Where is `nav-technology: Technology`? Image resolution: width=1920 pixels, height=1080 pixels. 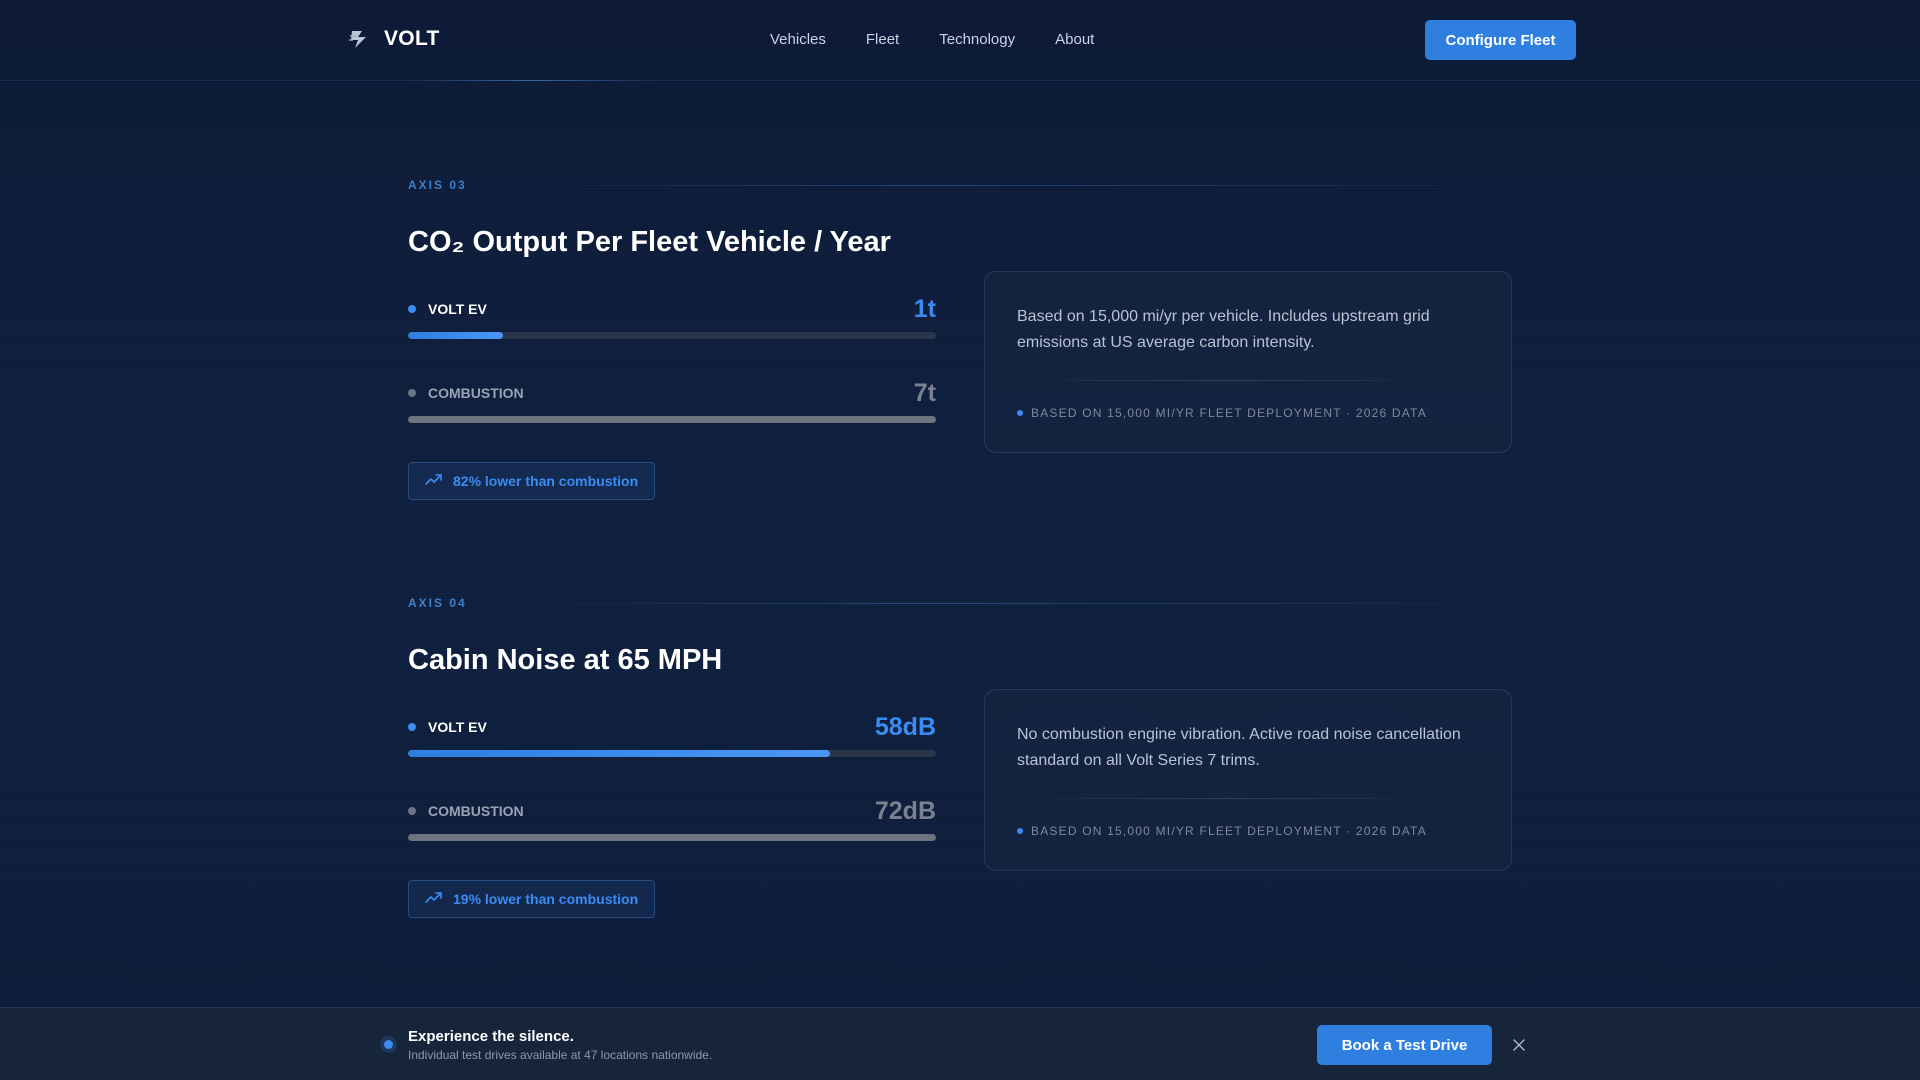
nav-technology: Technology is located at coordinates (977, 39).